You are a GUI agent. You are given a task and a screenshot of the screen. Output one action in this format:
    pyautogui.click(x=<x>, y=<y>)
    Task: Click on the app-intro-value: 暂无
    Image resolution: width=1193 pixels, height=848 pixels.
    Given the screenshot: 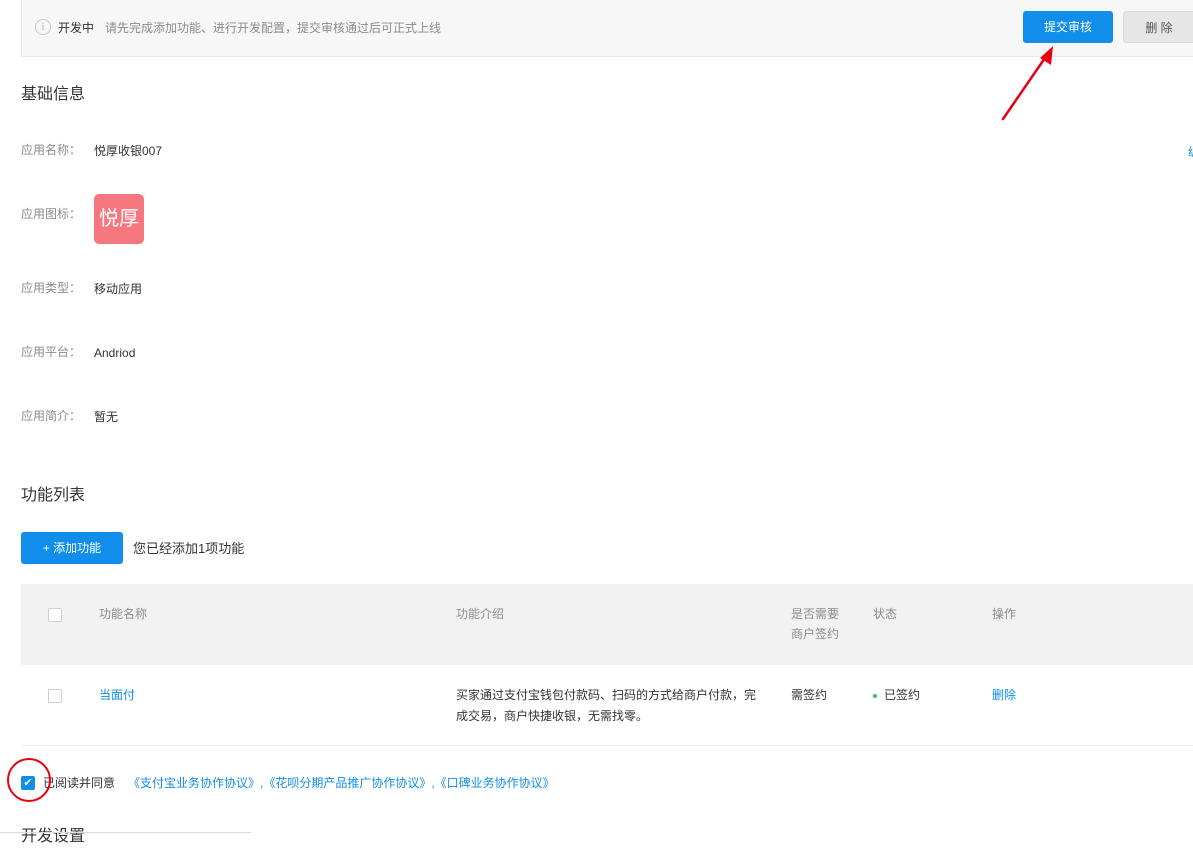 What is the action you would take?
    pyautogui.click(x=106, y=417)
    